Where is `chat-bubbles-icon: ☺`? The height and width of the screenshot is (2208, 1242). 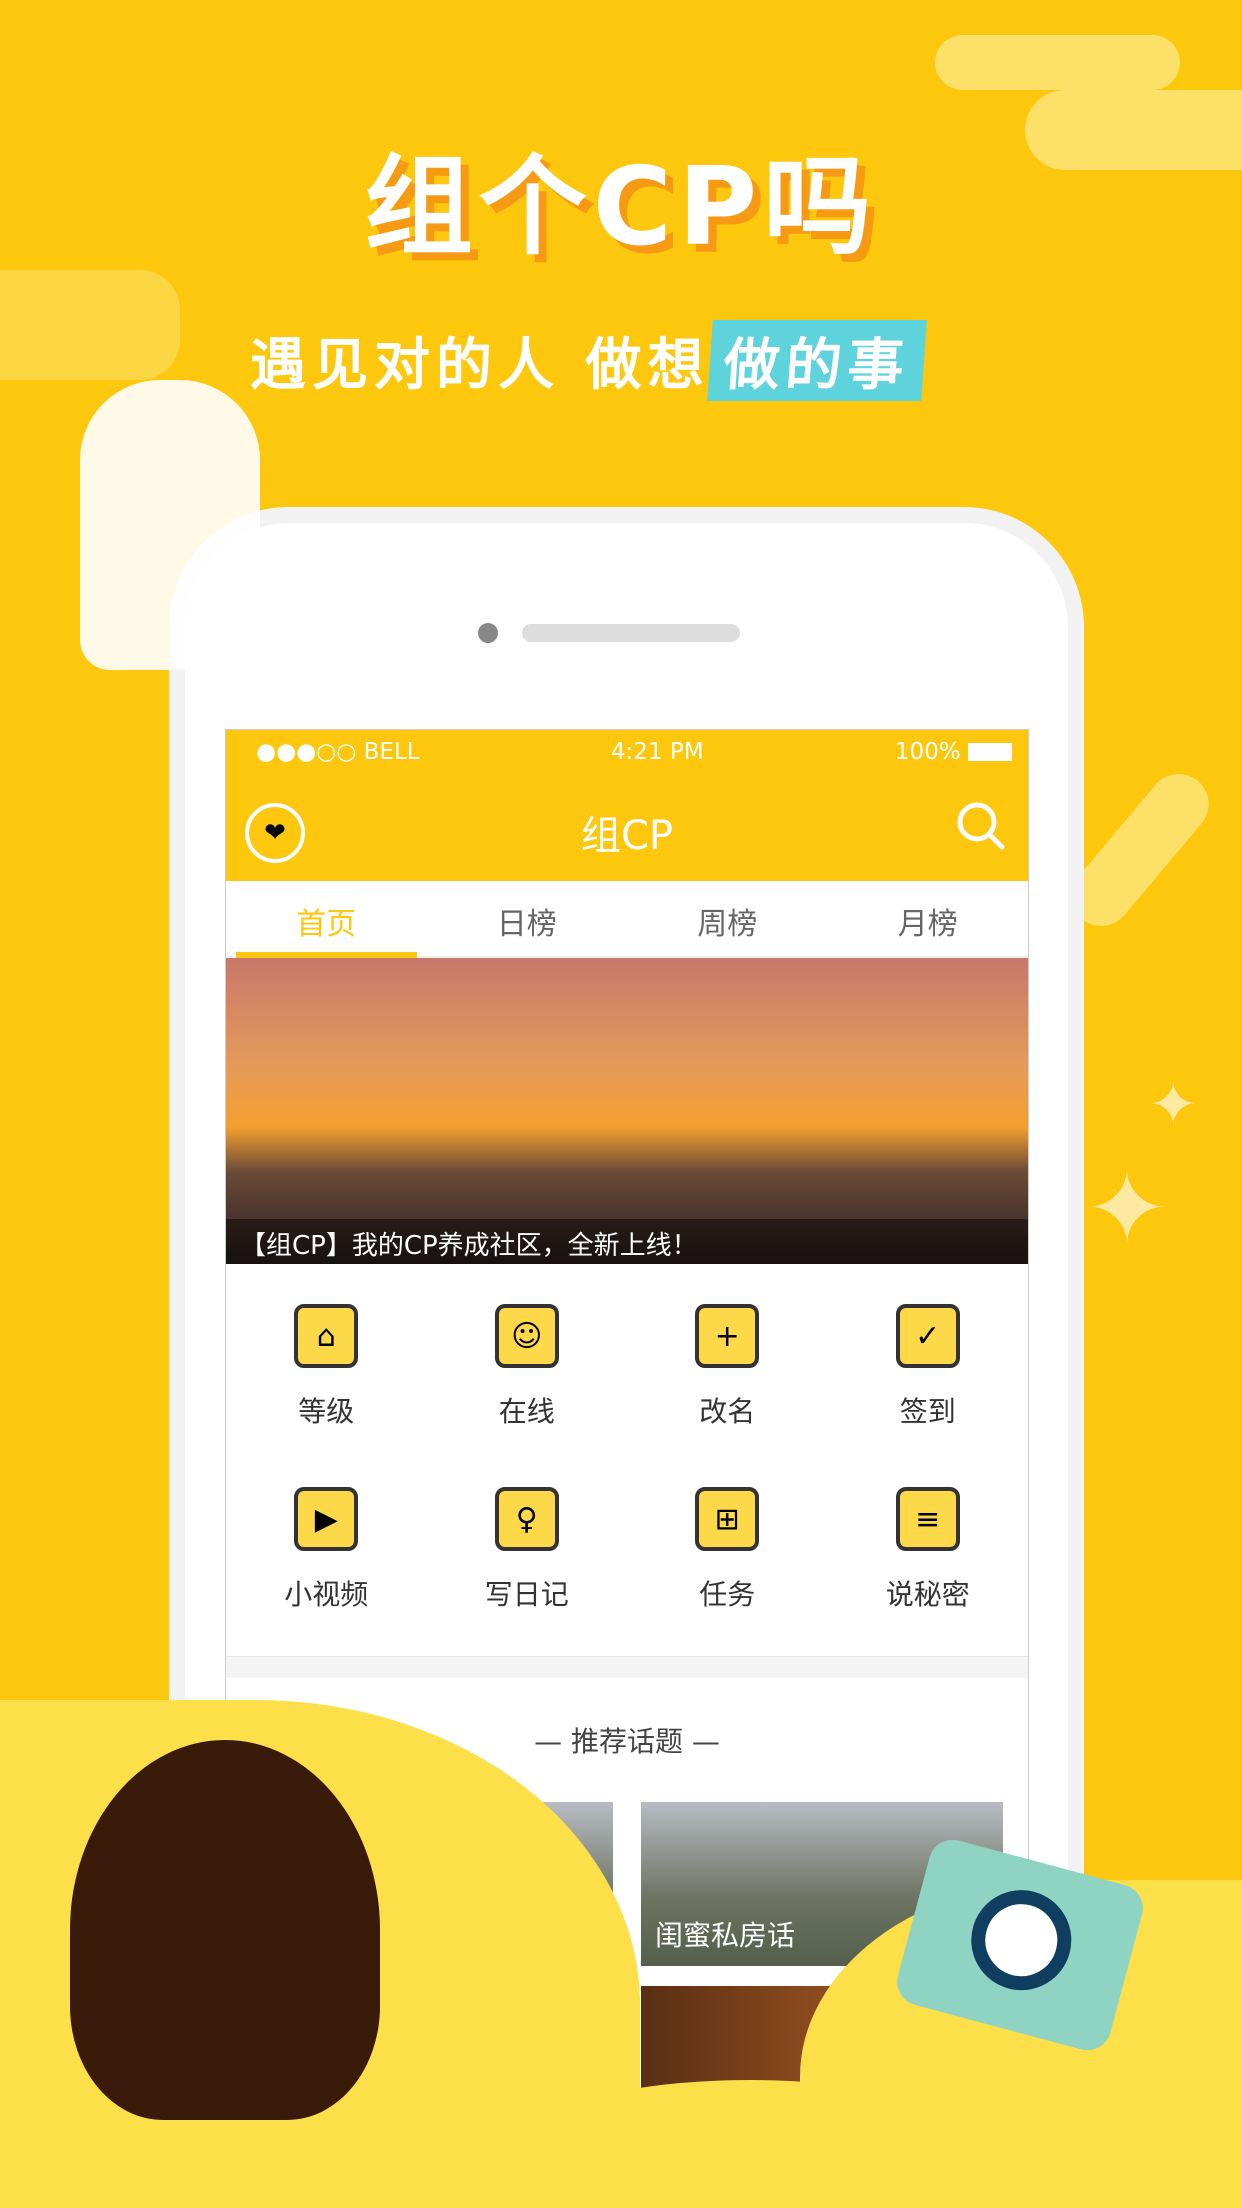
chat-bubbles-icon: ☺ is located at coordinates (526, 1336).